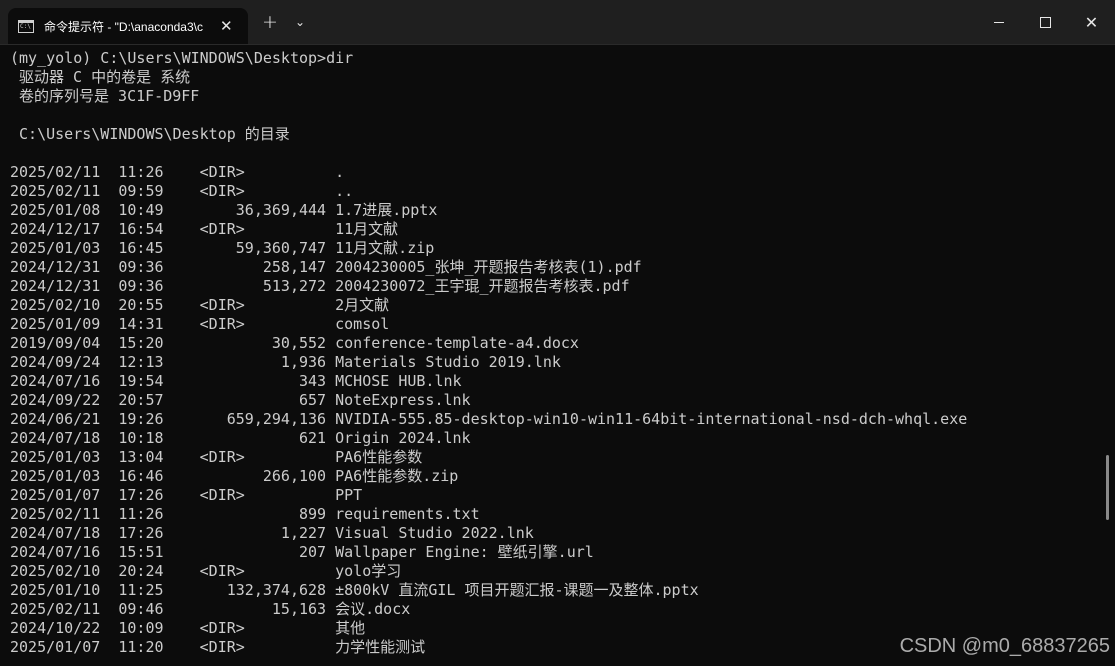 The height and width of the screenshot is (666, 1115). I want to click on close-button: ✕, so click(1091, 22).